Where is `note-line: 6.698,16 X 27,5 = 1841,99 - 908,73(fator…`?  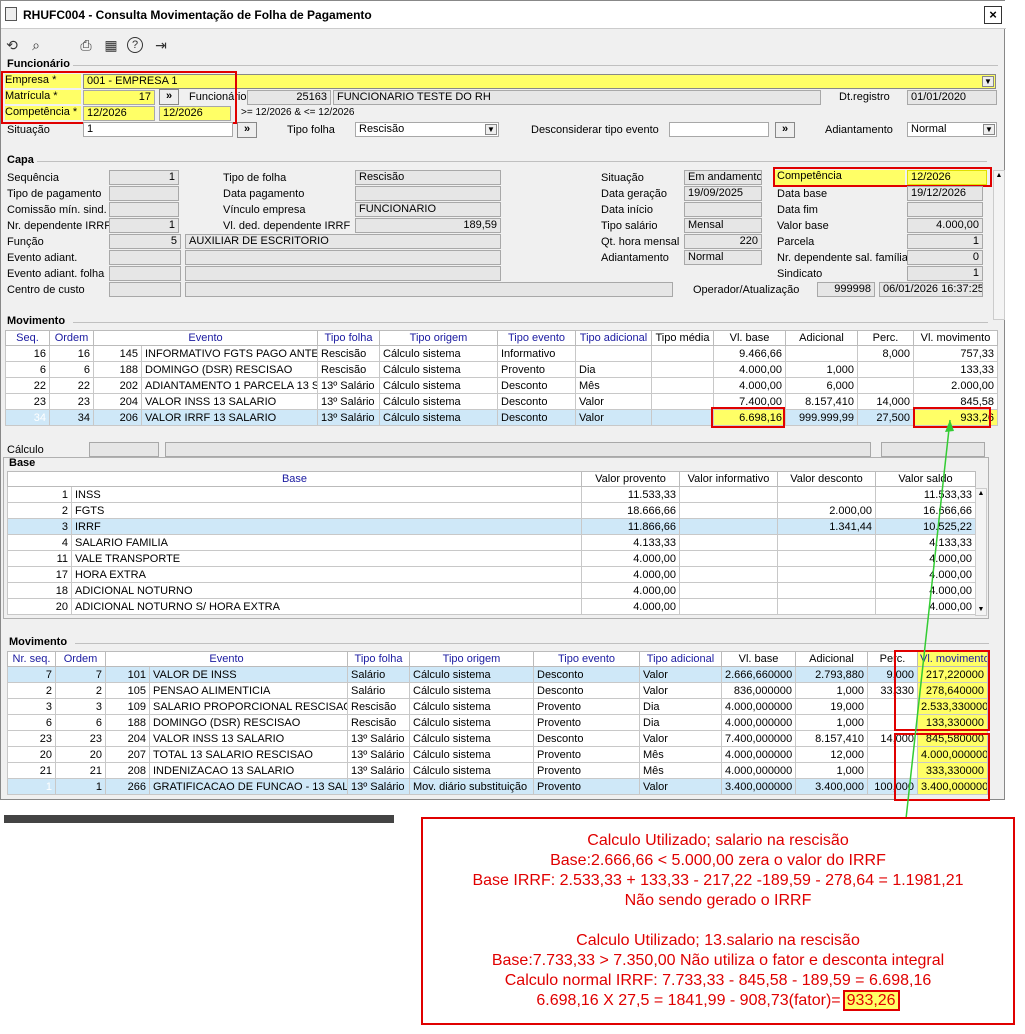
note-line: 6.698,16 X 27,5 = 1841,99 - 908,73(fator… is located at coordinates (718, 1000).